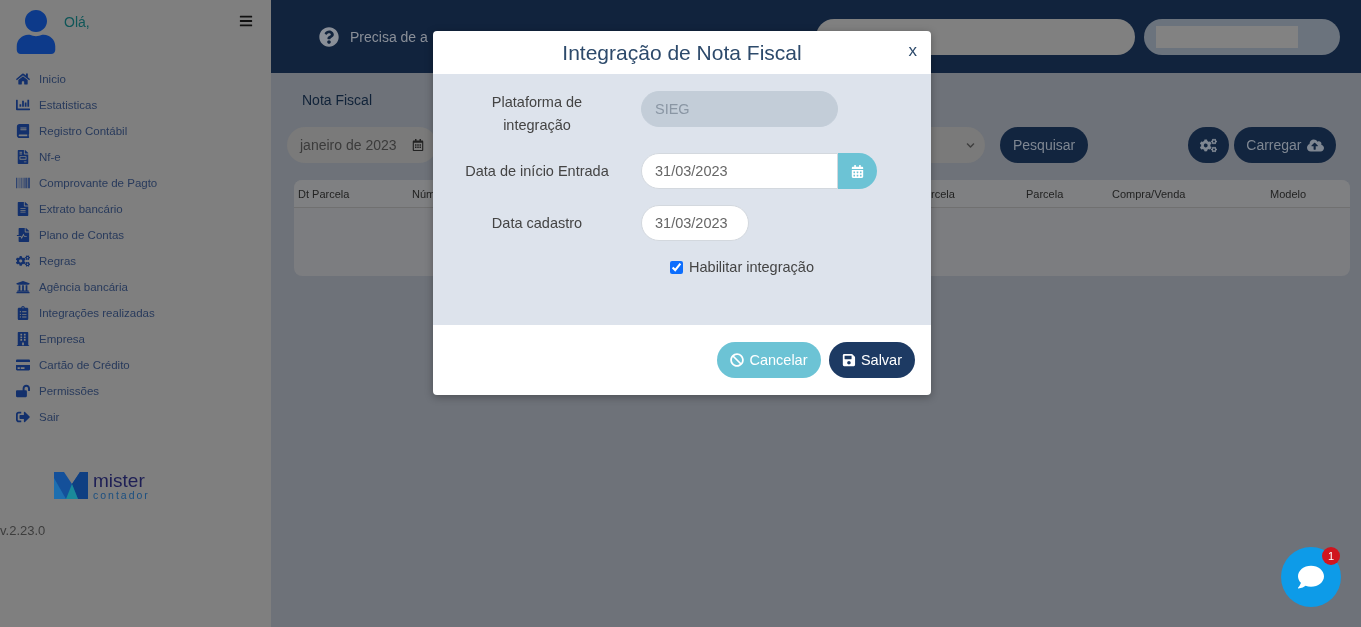  I want to click on credit-card-icon, so click(23, 365).